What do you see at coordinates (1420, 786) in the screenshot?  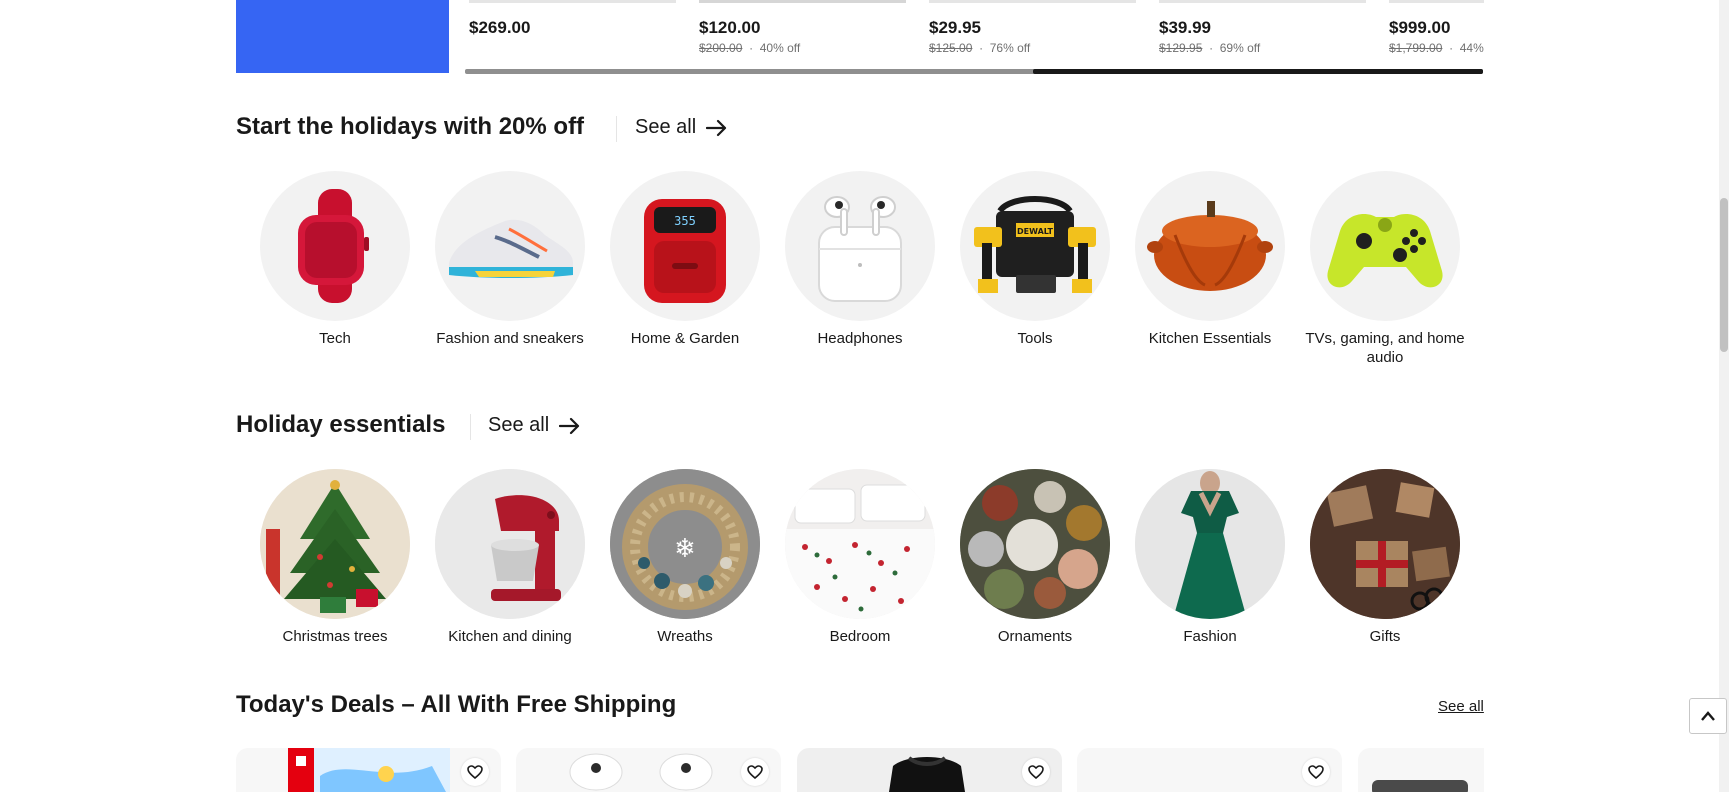 I see `gray-device-icon` at bounding box center [1420, 786].